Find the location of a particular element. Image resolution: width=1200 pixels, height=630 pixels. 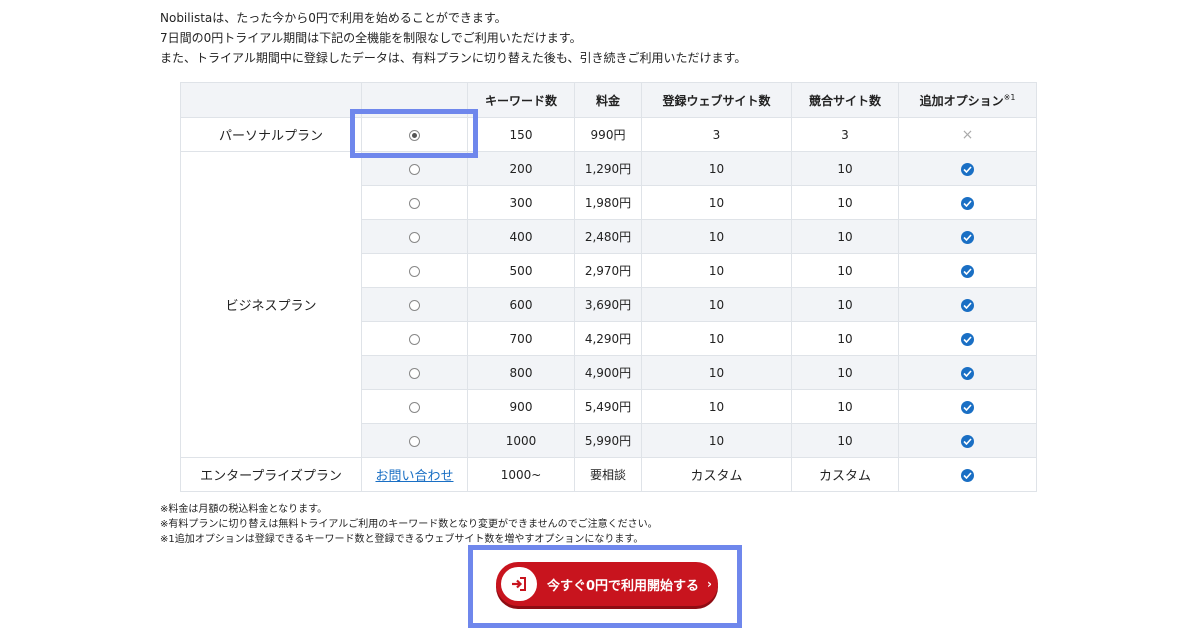

table-row-personal: パーソナルプラン 150 990円 3 3 × is located at coordinates (608, 134).